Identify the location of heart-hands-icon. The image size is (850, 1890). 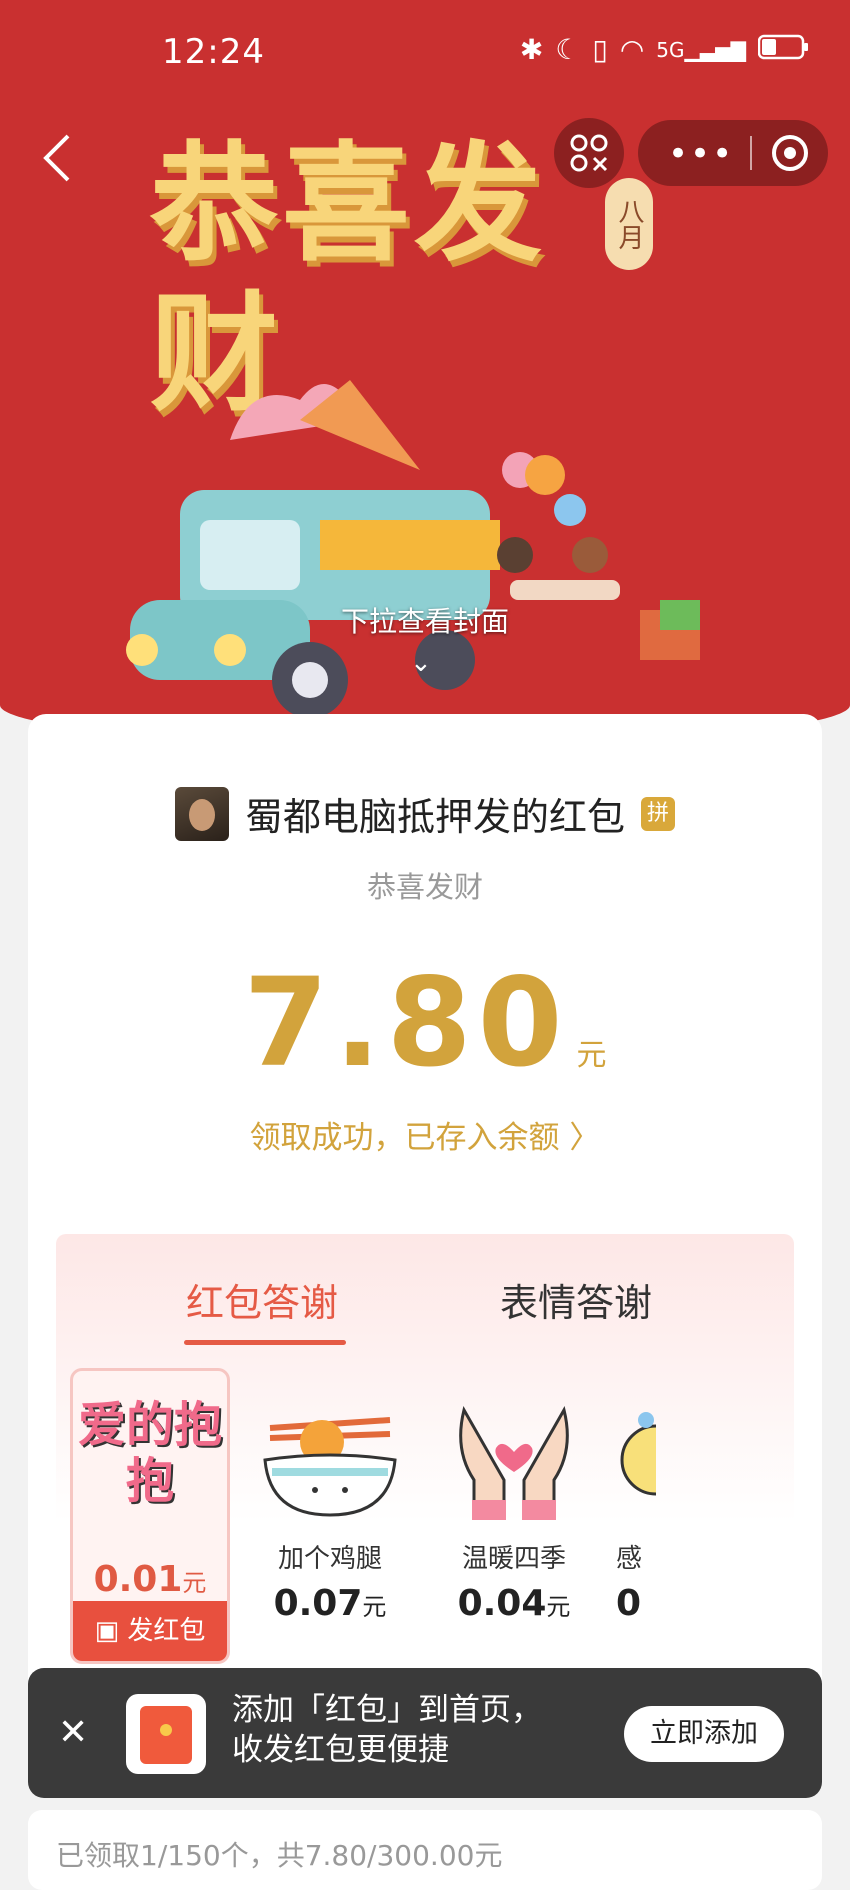
(514, 1464).